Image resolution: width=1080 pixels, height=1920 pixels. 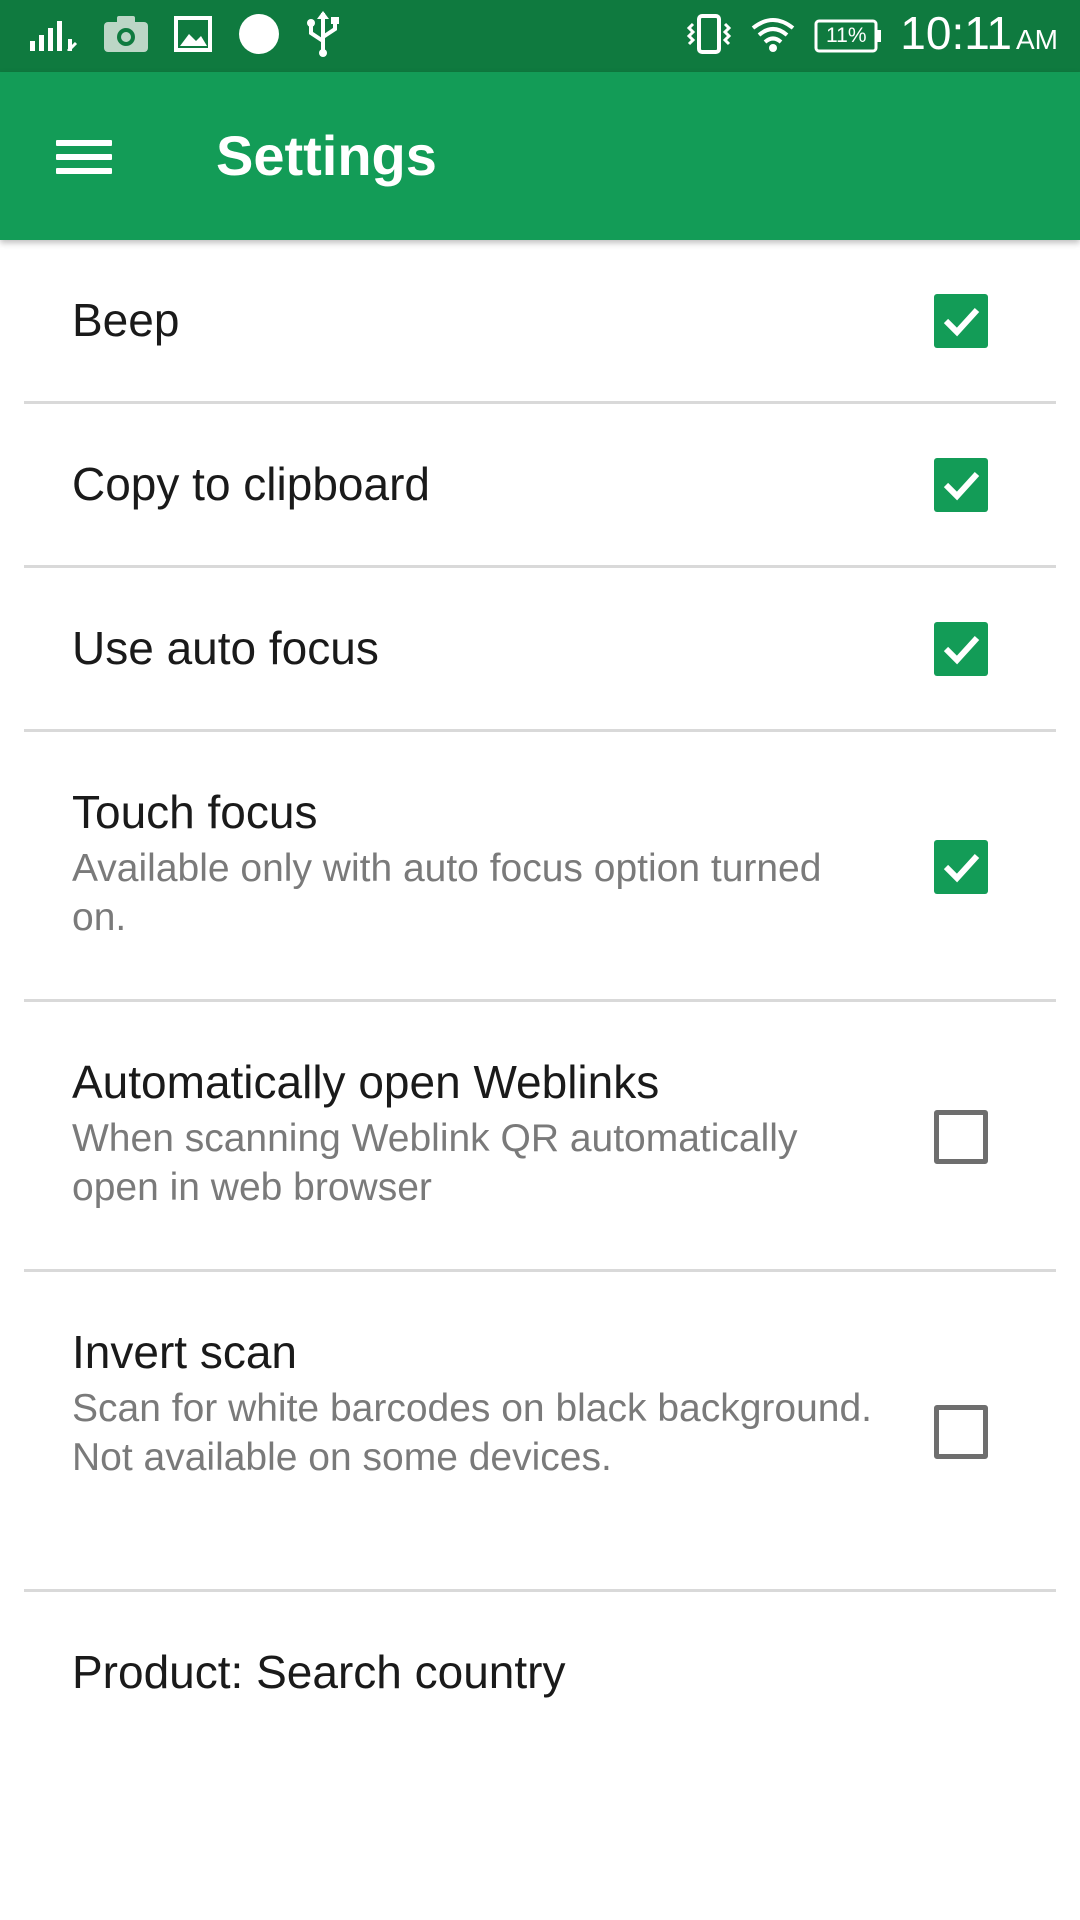 I want to click on vibrate-icon, so click(x=709, y=36).